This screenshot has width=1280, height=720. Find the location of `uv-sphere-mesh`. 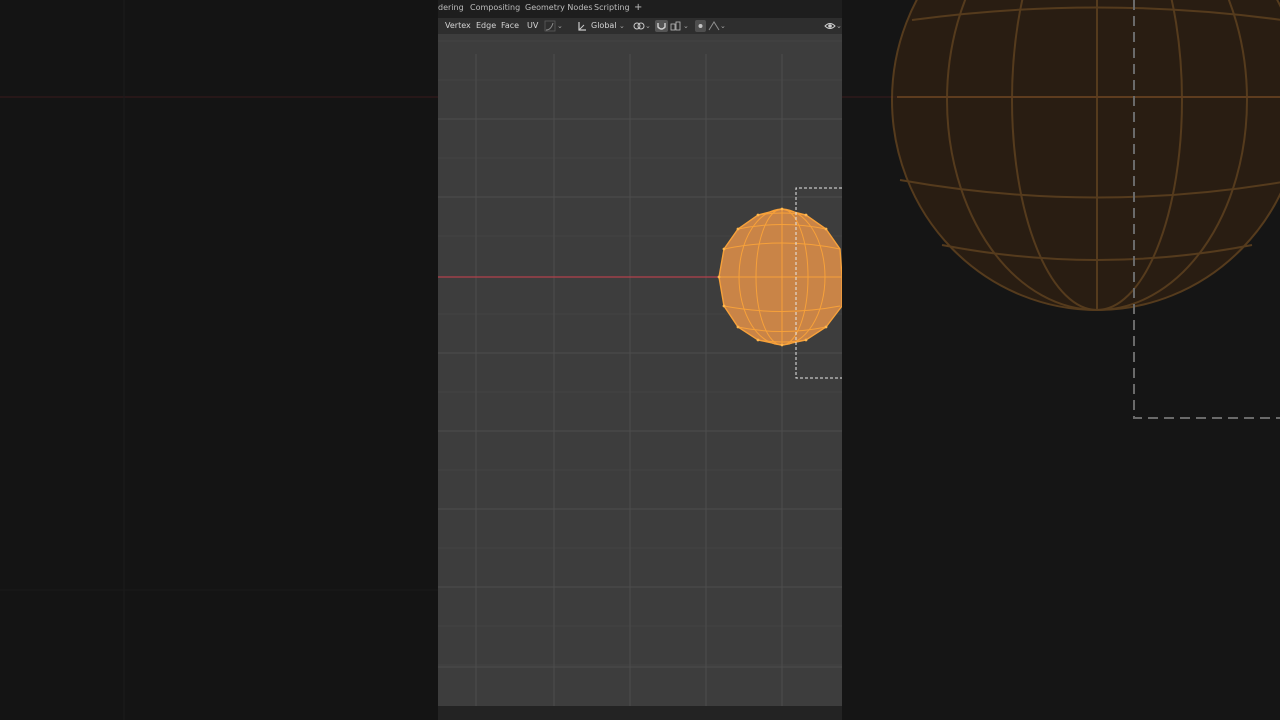

uv-sphere-mesh is located at coordinates (779, 277).